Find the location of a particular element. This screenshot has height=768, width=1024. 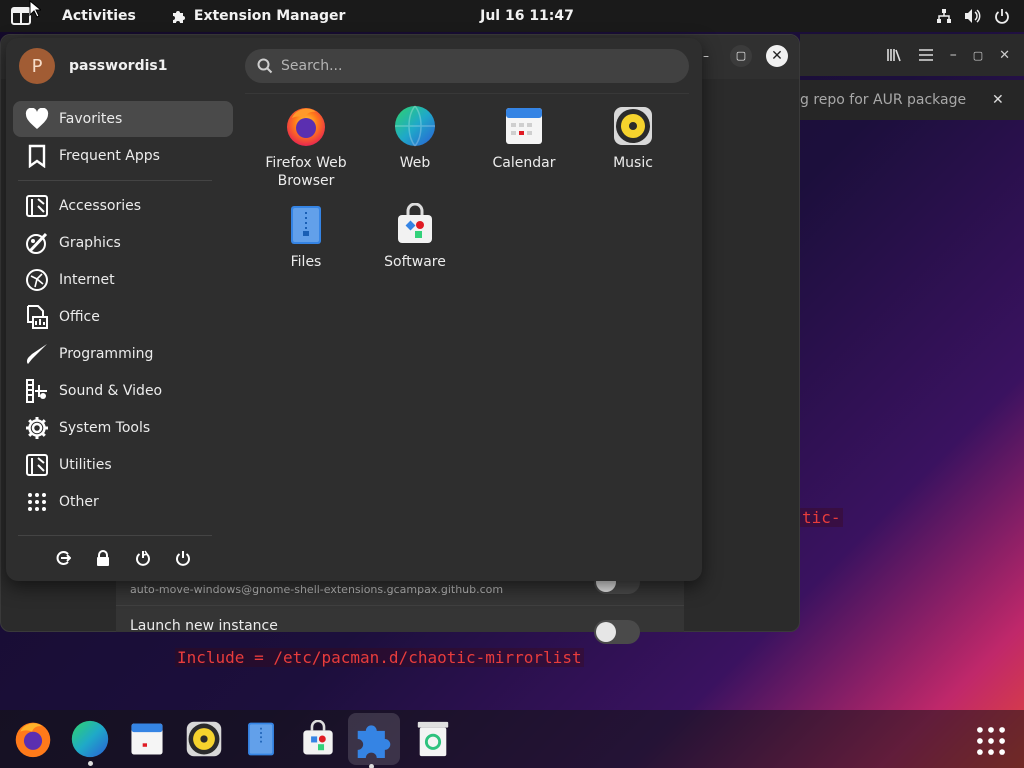

category-frequent-apps: Frequent Apps is located at coordinates (123, 156).